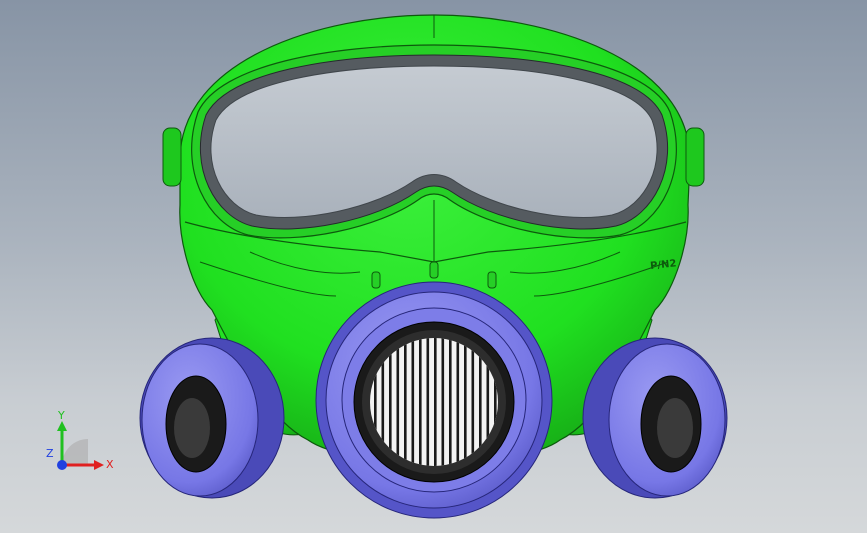  What do you see at coordinates (695, 157) in the screenshot?
I see `right-strap-tab` at bounding box center [695, 157].